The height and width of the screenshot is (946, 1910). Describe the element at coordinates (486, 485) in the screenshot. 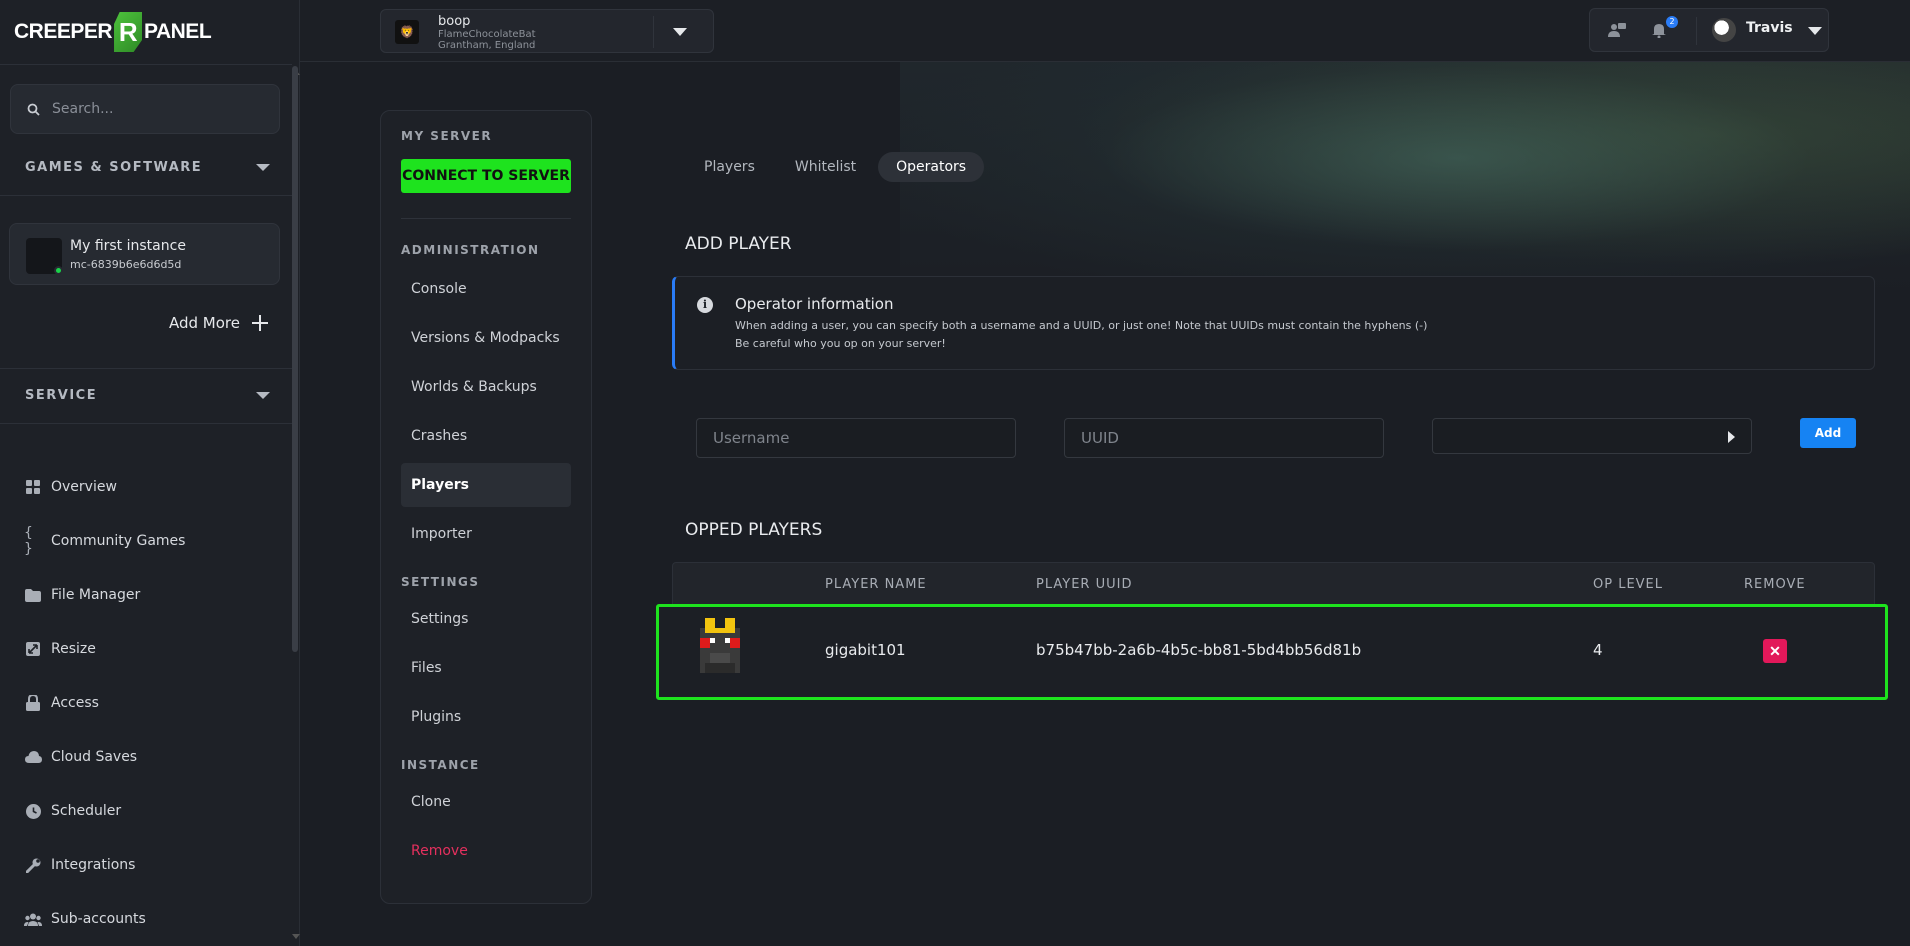

I see `nav-item-players: Players` at that location.